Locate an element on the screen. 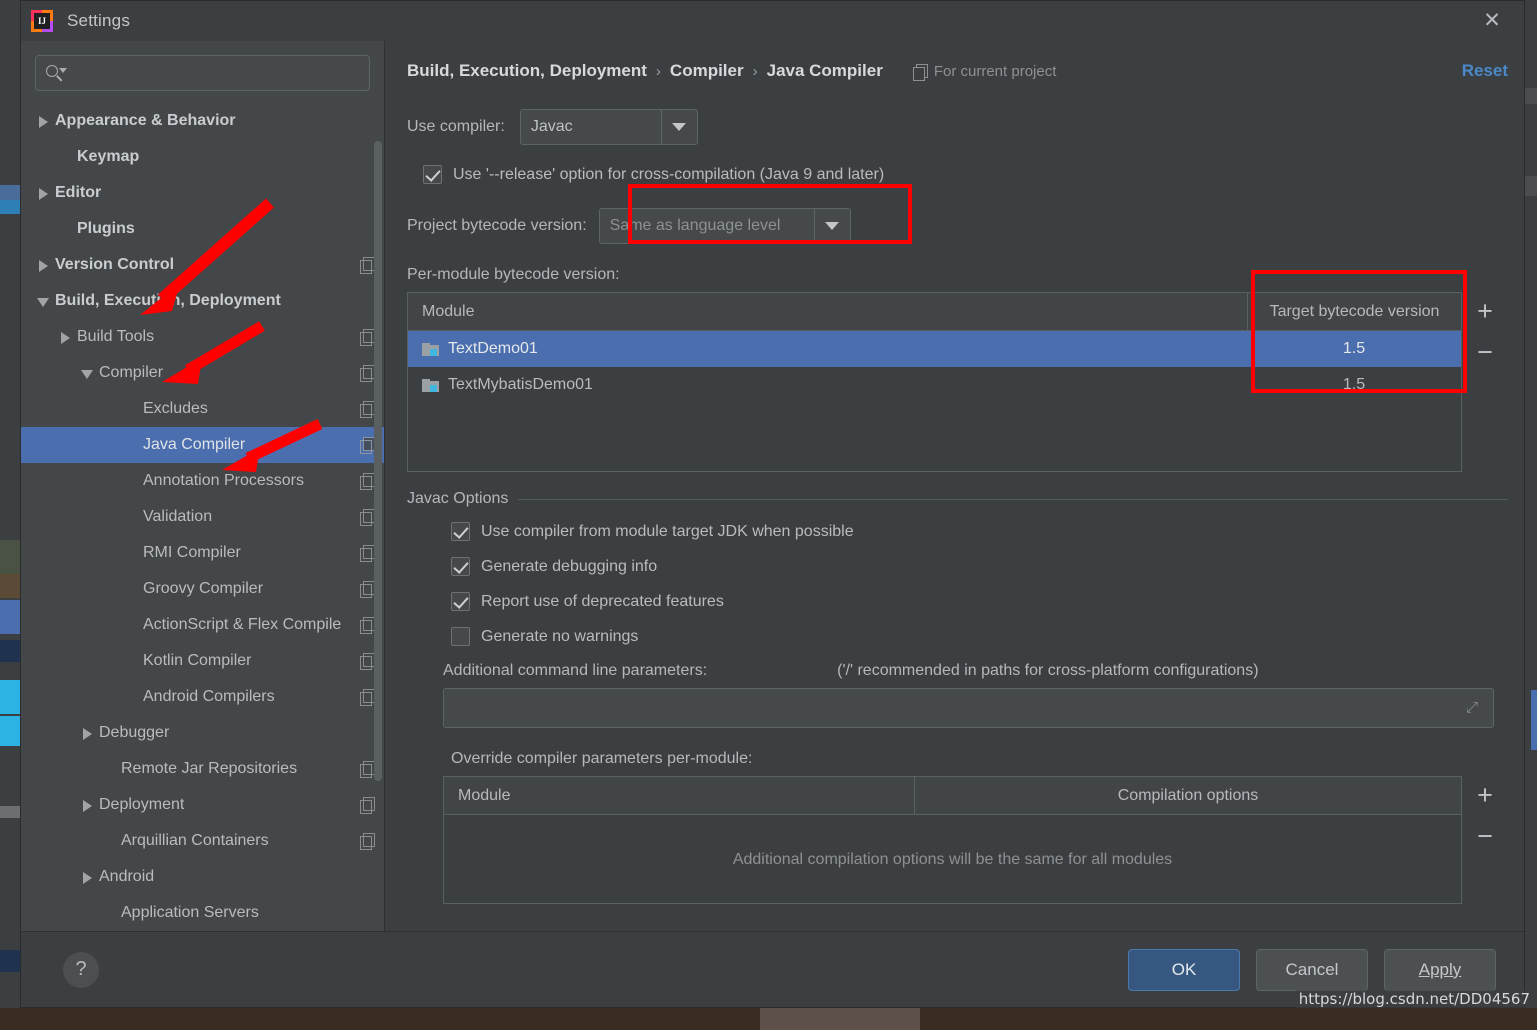 The width and height of the screenshot is (1537, 1030). javac-options-title: Javac Options is located at coordinates (458, 498).